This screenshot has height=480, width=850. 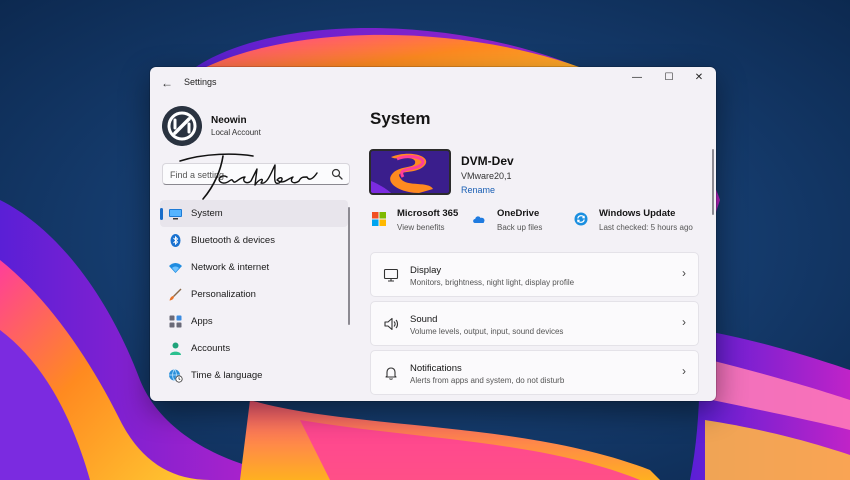 What do you see at coordinates (486, 176) in the screenshot?
I see `device-model: VMware20,1` at bounding box center [486, 176].